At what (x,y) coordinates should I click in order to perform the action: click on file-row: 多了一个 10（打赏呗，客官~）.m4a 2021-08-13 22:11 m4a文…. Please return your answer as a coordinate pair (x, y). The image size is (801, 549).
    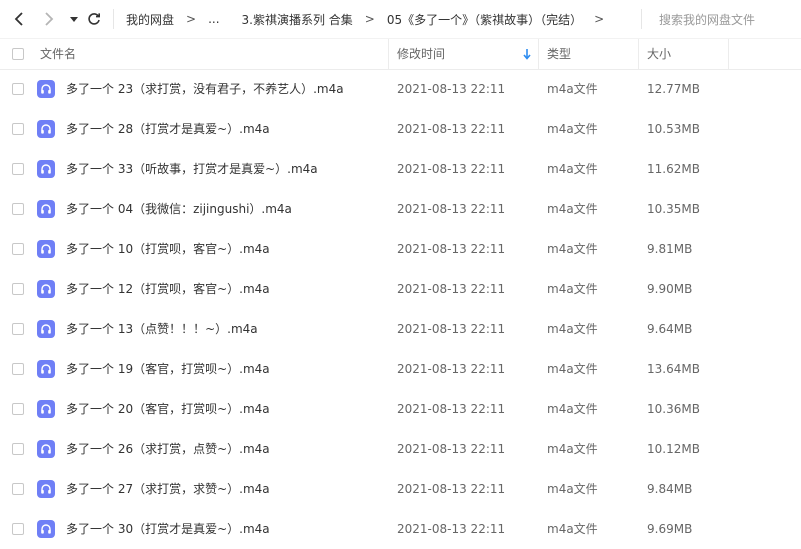
    Looking at the image, I should click on (400, 249).